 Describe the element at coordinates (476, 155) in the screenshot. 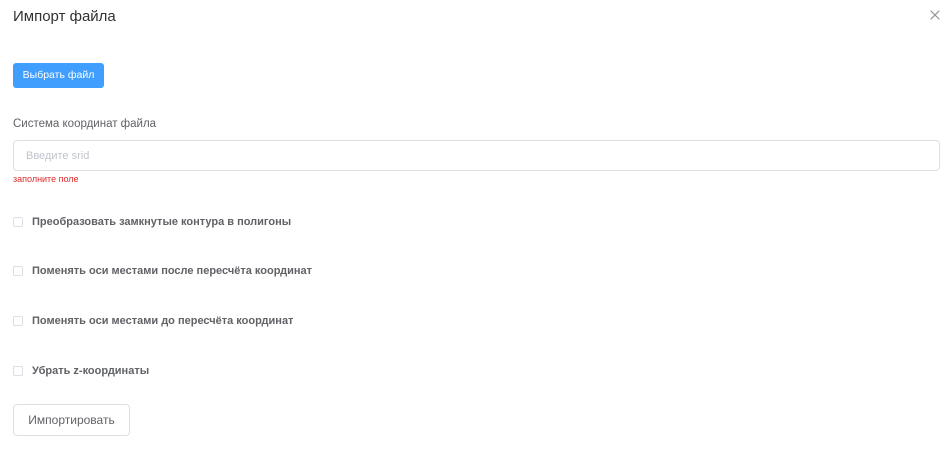

I see `srid-input` at that location.